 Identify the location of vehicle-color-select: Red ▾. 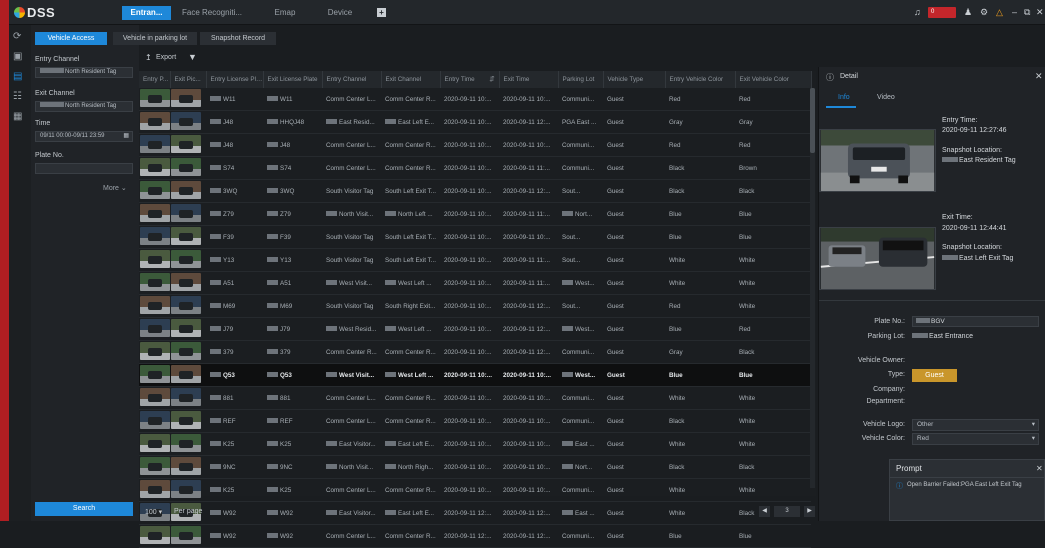
(975, 439).